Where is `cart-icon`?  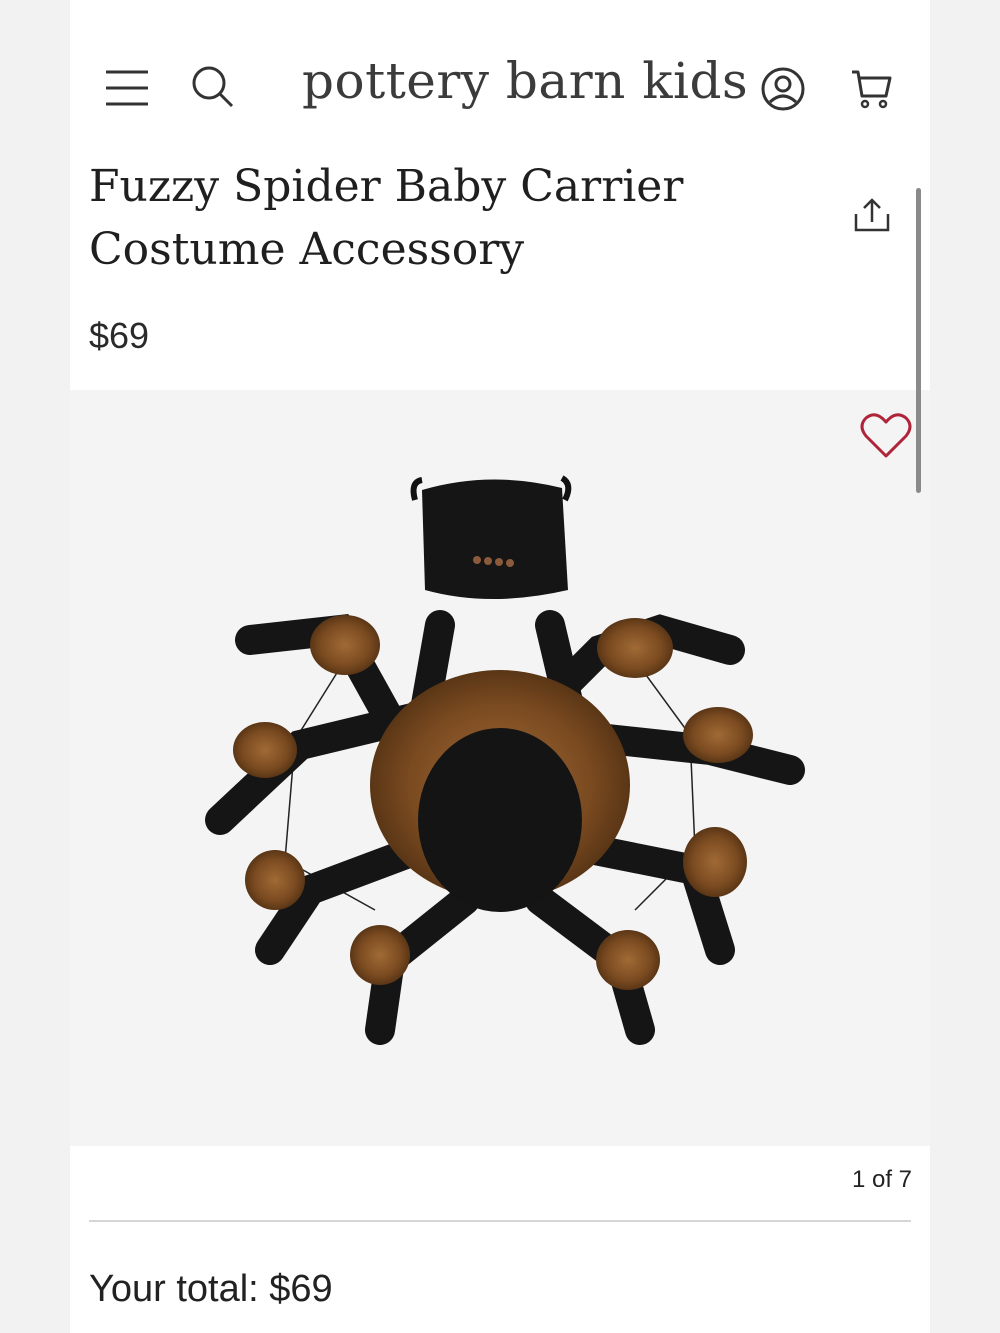
cart-icon is located at coordinates (871, 89).